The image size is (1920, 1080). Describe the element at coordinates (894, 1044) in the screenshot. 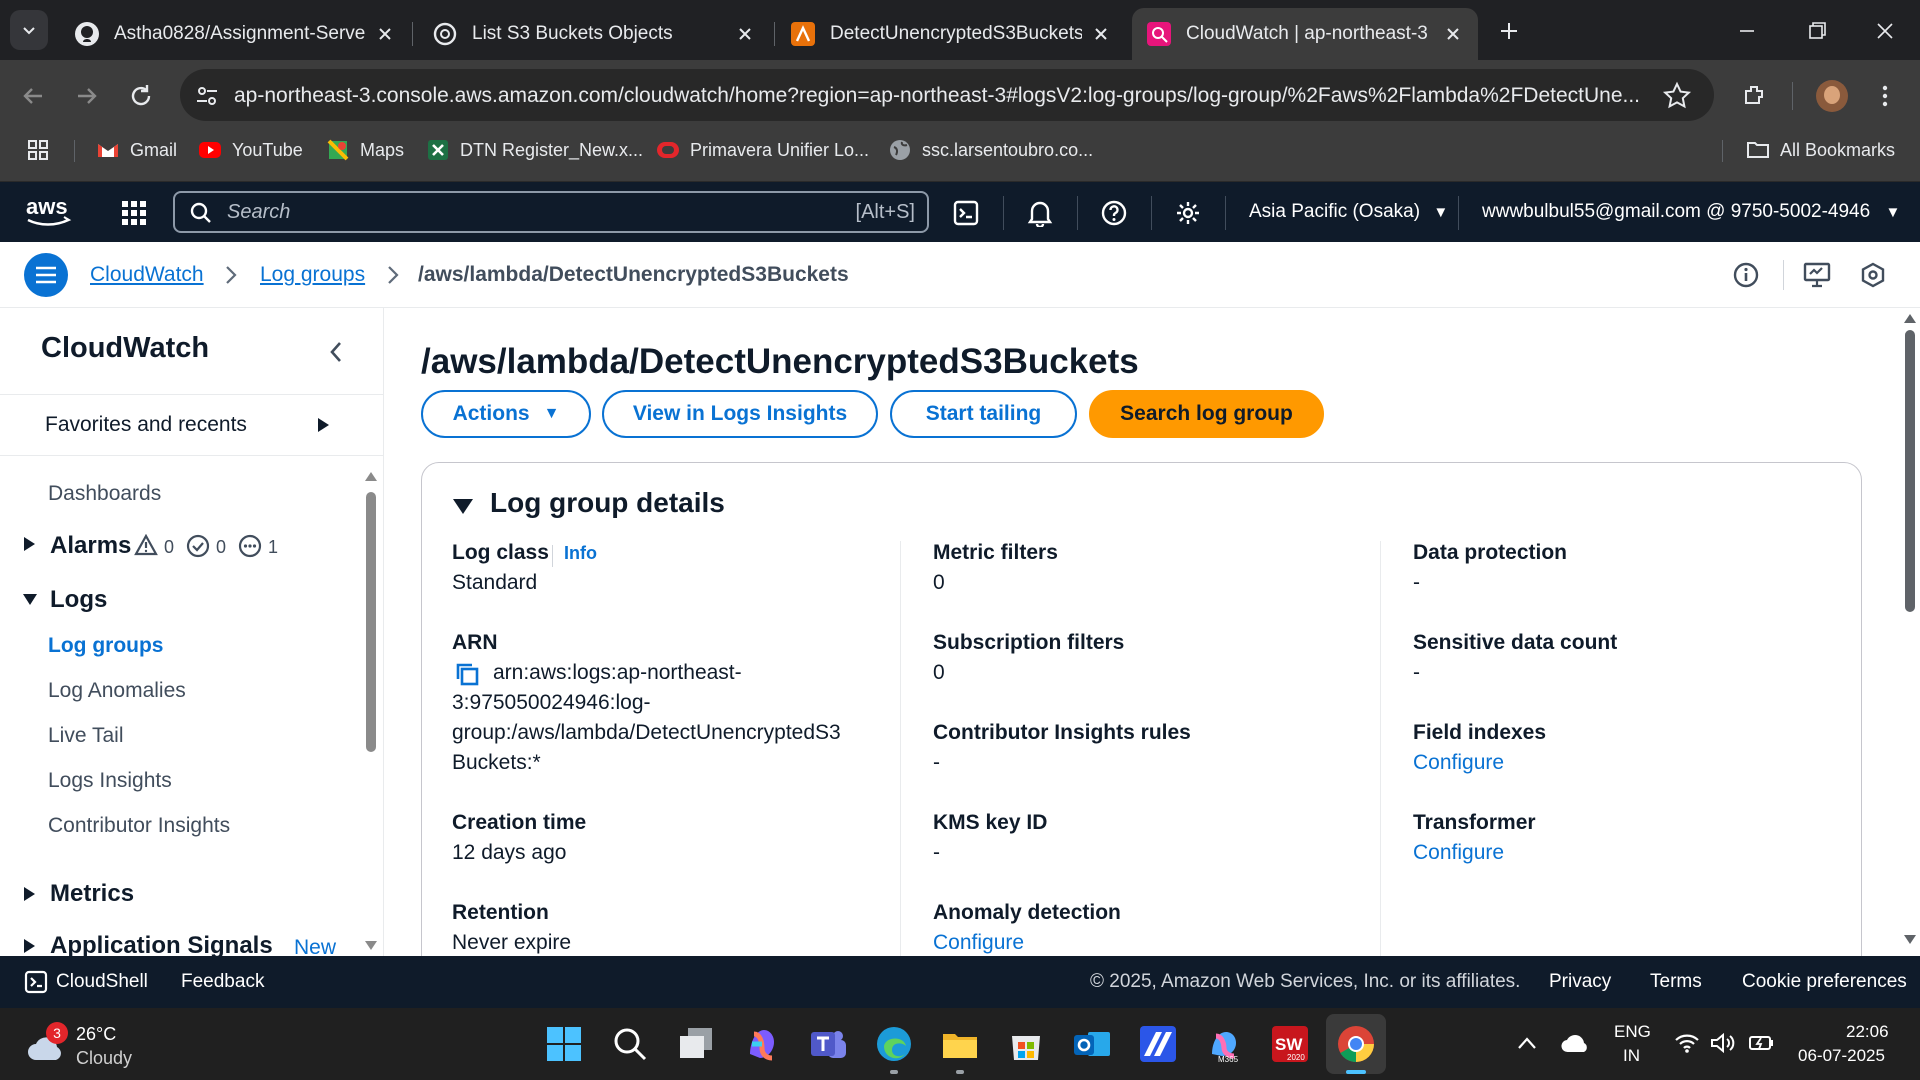

I see `edge-icon` at that location.